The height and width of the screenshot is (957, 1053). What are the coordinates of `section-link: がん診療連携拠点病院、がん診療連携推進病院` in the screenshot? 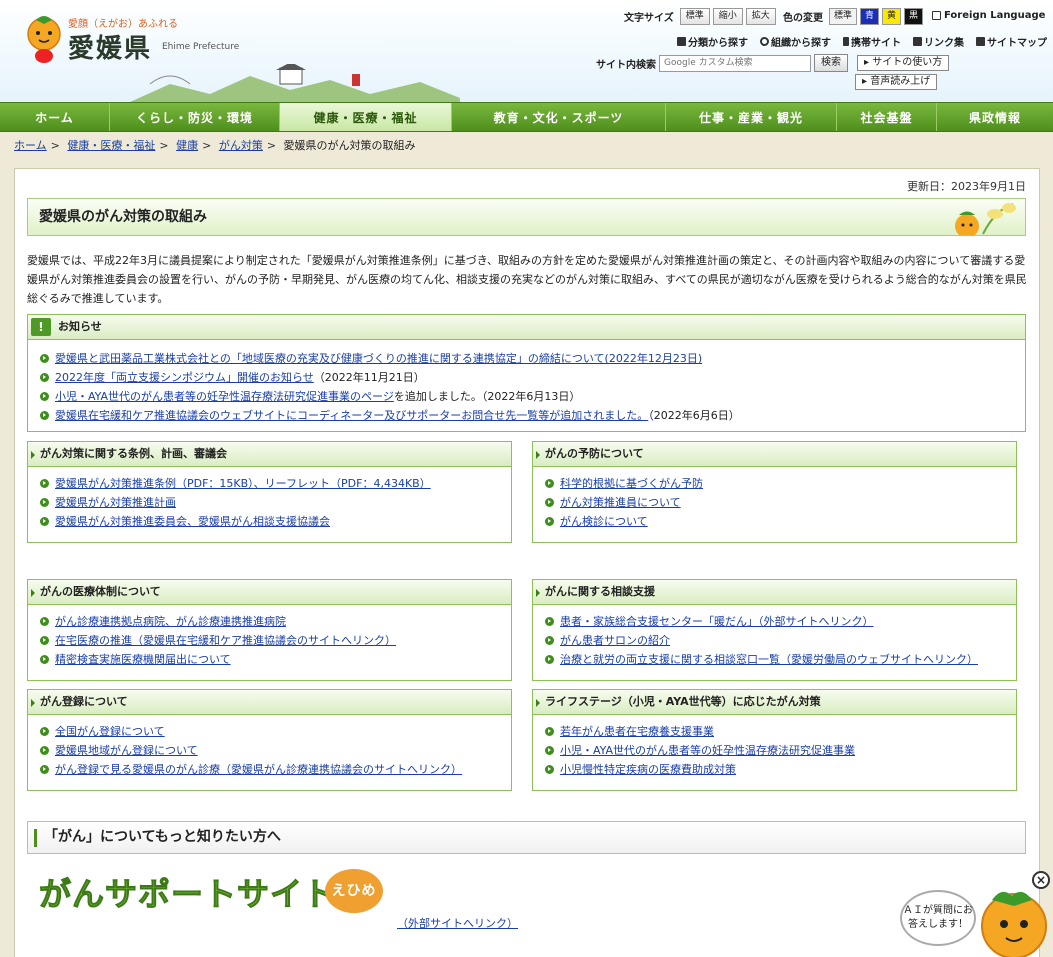 It's located at (170, 621).